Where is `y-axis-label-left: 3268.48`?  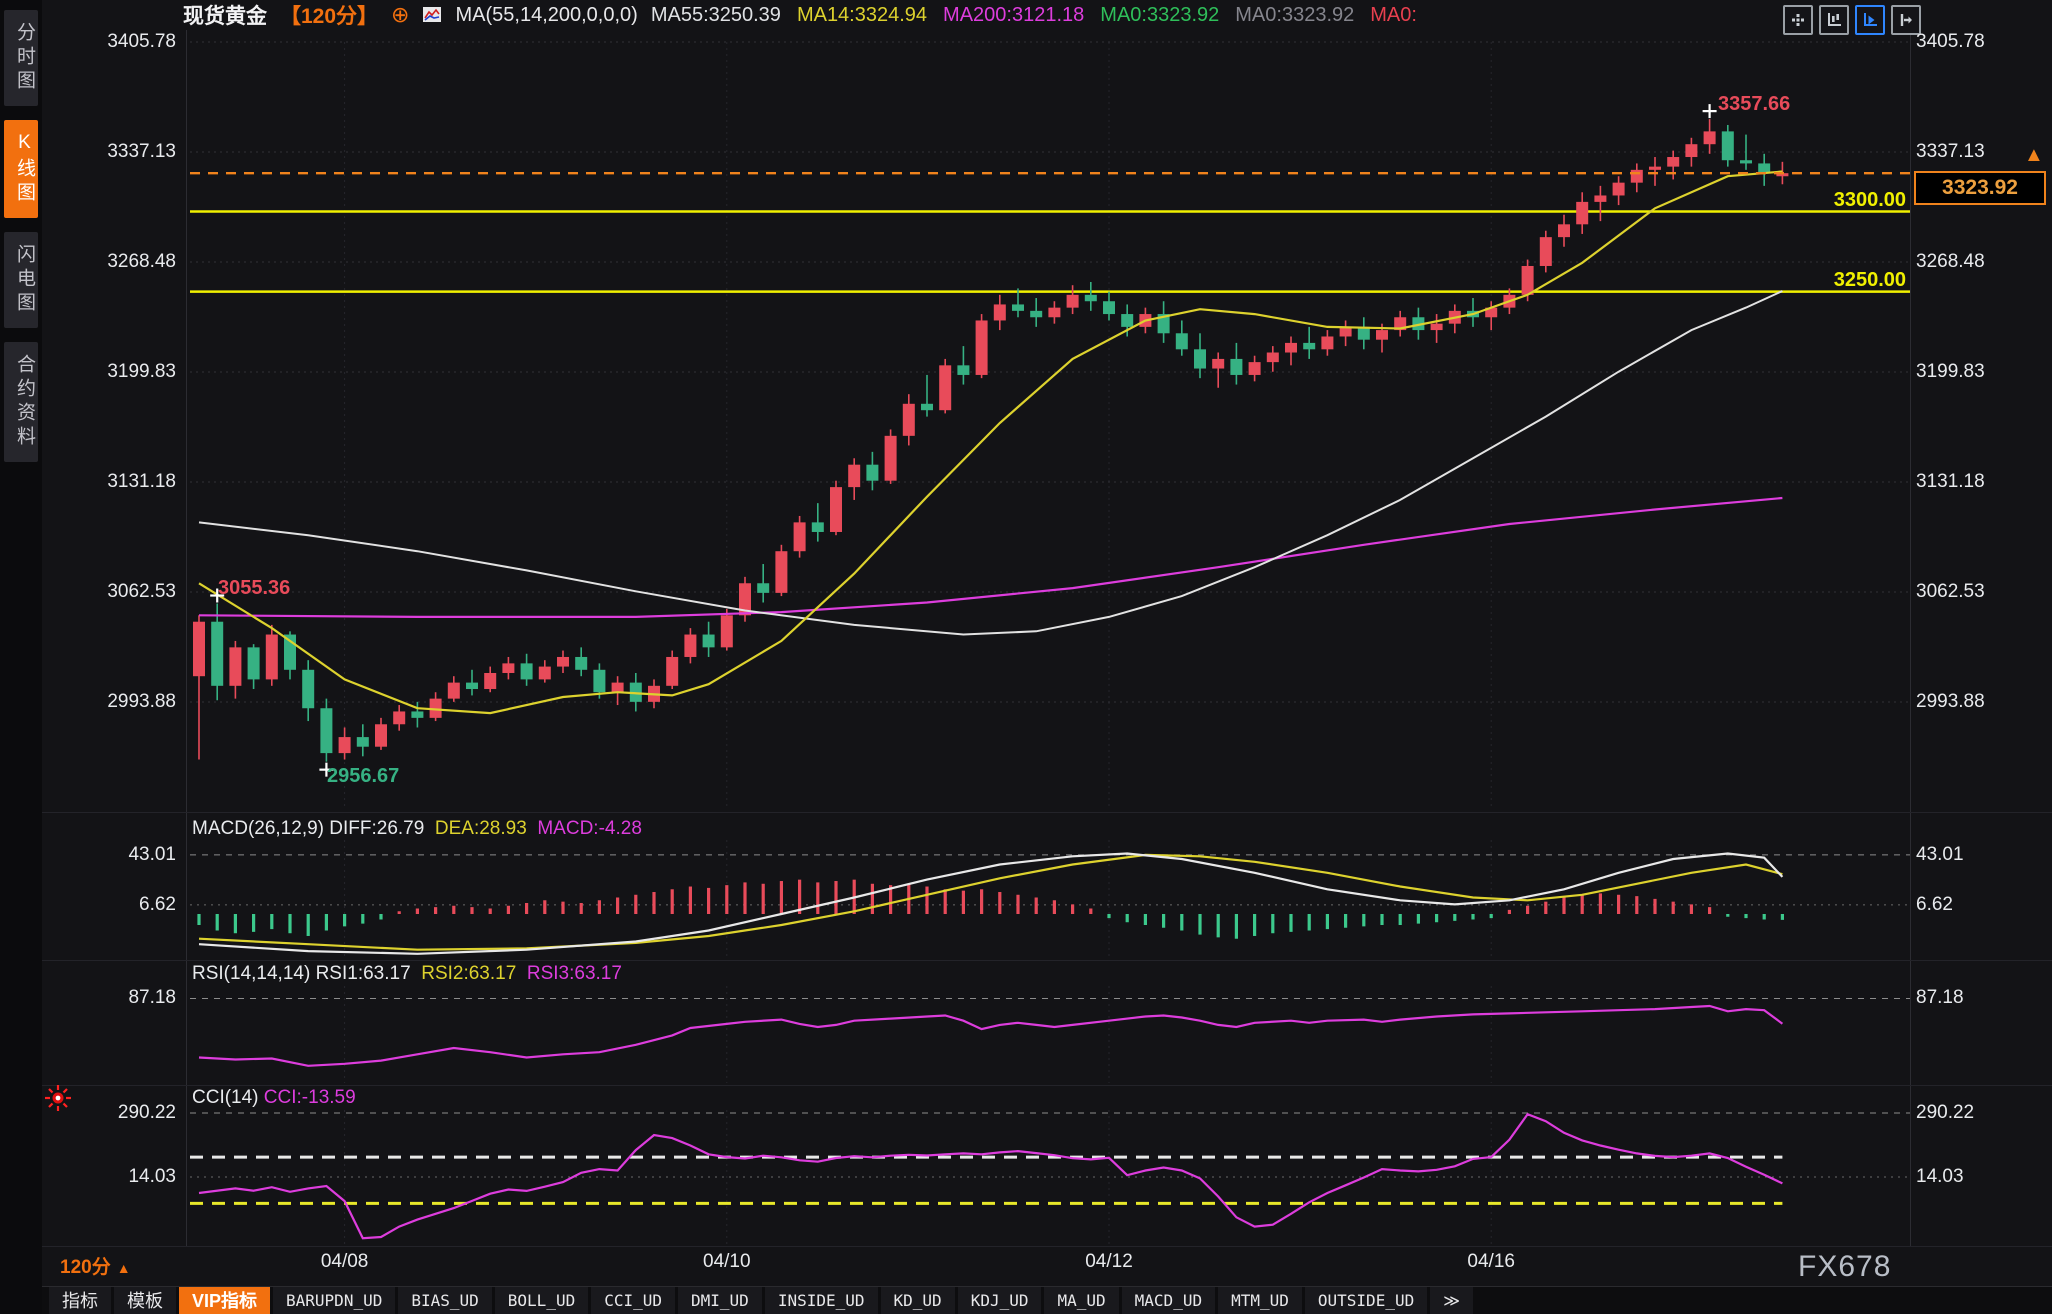 y-axis-label-left: 3268.48 is located at coordinates (141, 261).